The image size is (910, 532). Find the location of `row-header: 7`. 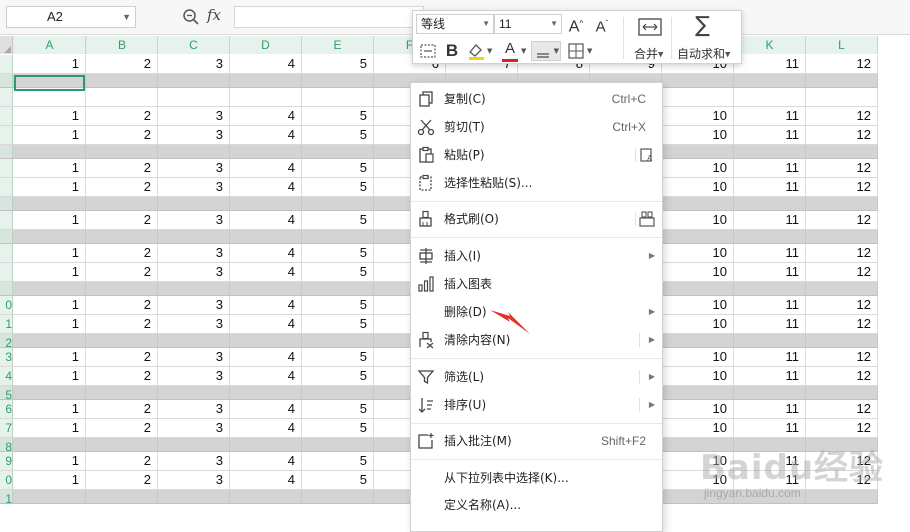

row-header: 7 is located at coordinates (6, 428).